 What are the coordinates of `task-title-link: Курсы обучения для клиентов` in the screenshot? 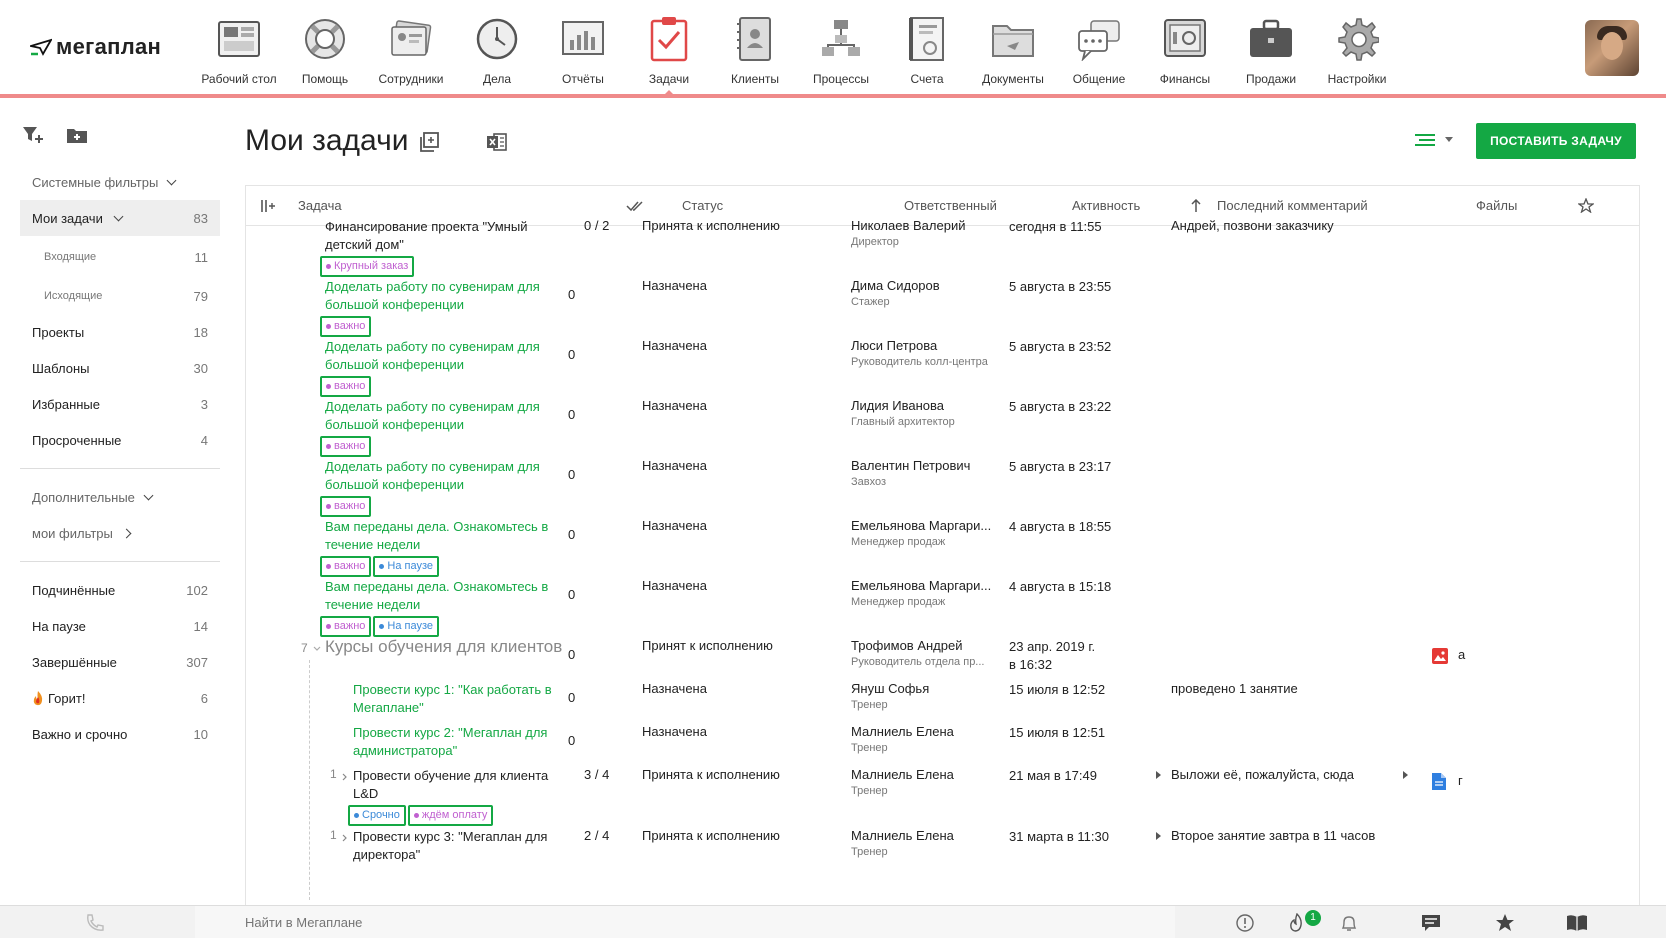 It's located at (455, 647).